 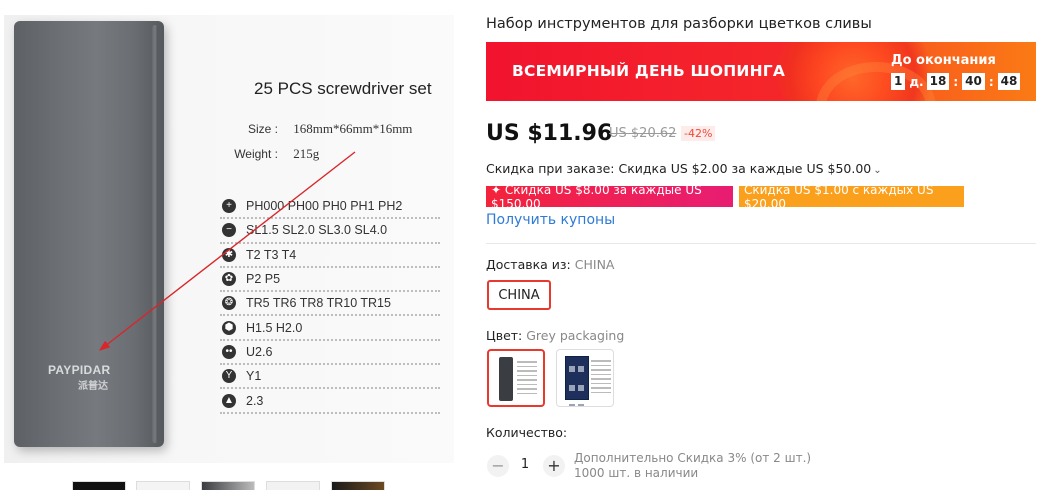 What do you see at coordinates (229, 254) in the screenshot?
I see `torx-icon: ✱` at bounding box center [229, 254].